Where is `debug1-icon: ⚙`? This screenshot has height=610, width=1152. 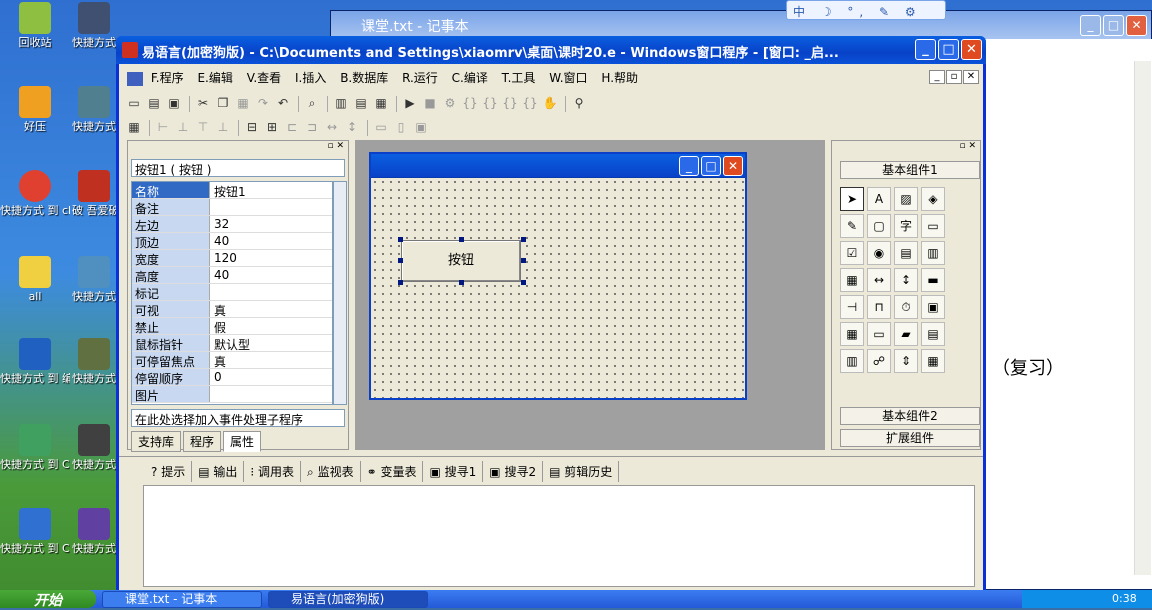 debug1-icon: ⚙ is located at coordinates (450, 103).